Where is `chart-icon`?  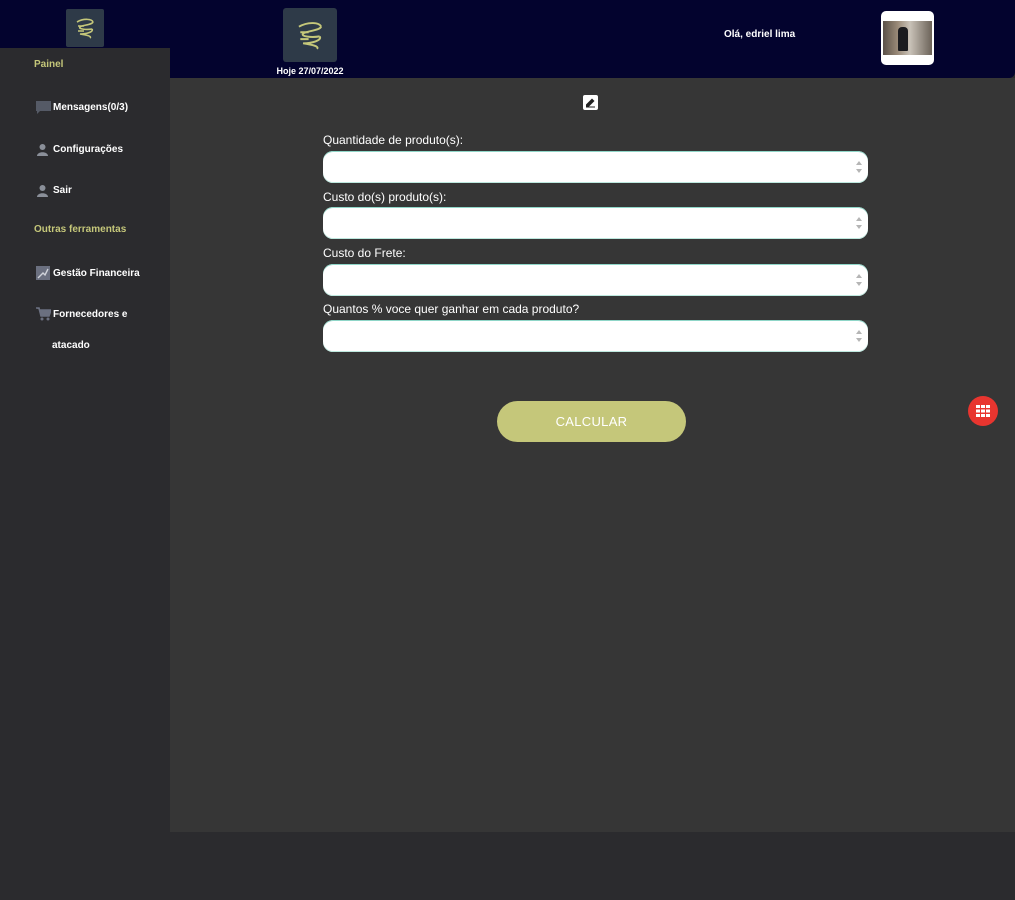 chart-icon is located at coordinates (43, 273).